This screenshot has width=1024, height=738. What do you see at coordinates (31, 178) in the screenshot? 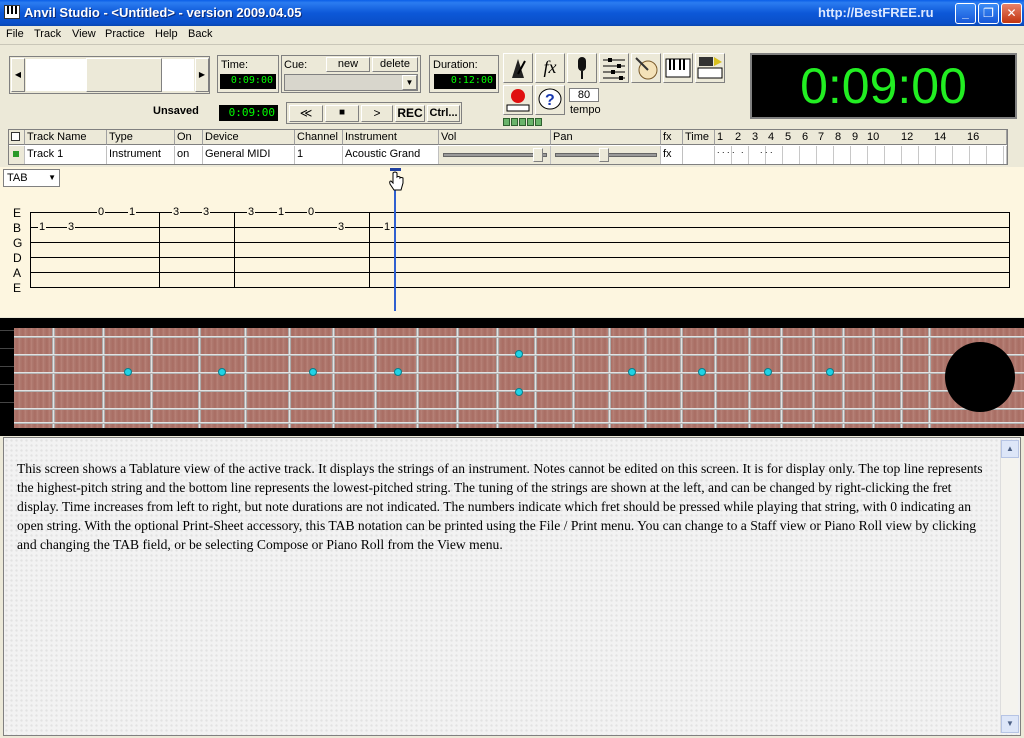
I see `view-mode-select: TAB ▼` at bounding box center [31, 178].